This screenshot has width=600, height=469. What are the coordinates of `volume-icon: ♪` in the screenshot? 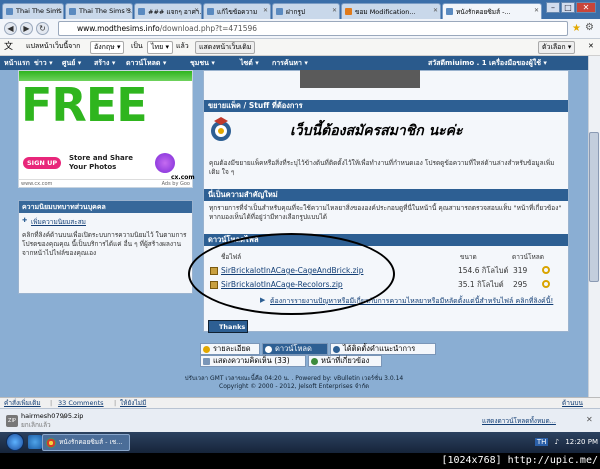 It's located at (557, 442).